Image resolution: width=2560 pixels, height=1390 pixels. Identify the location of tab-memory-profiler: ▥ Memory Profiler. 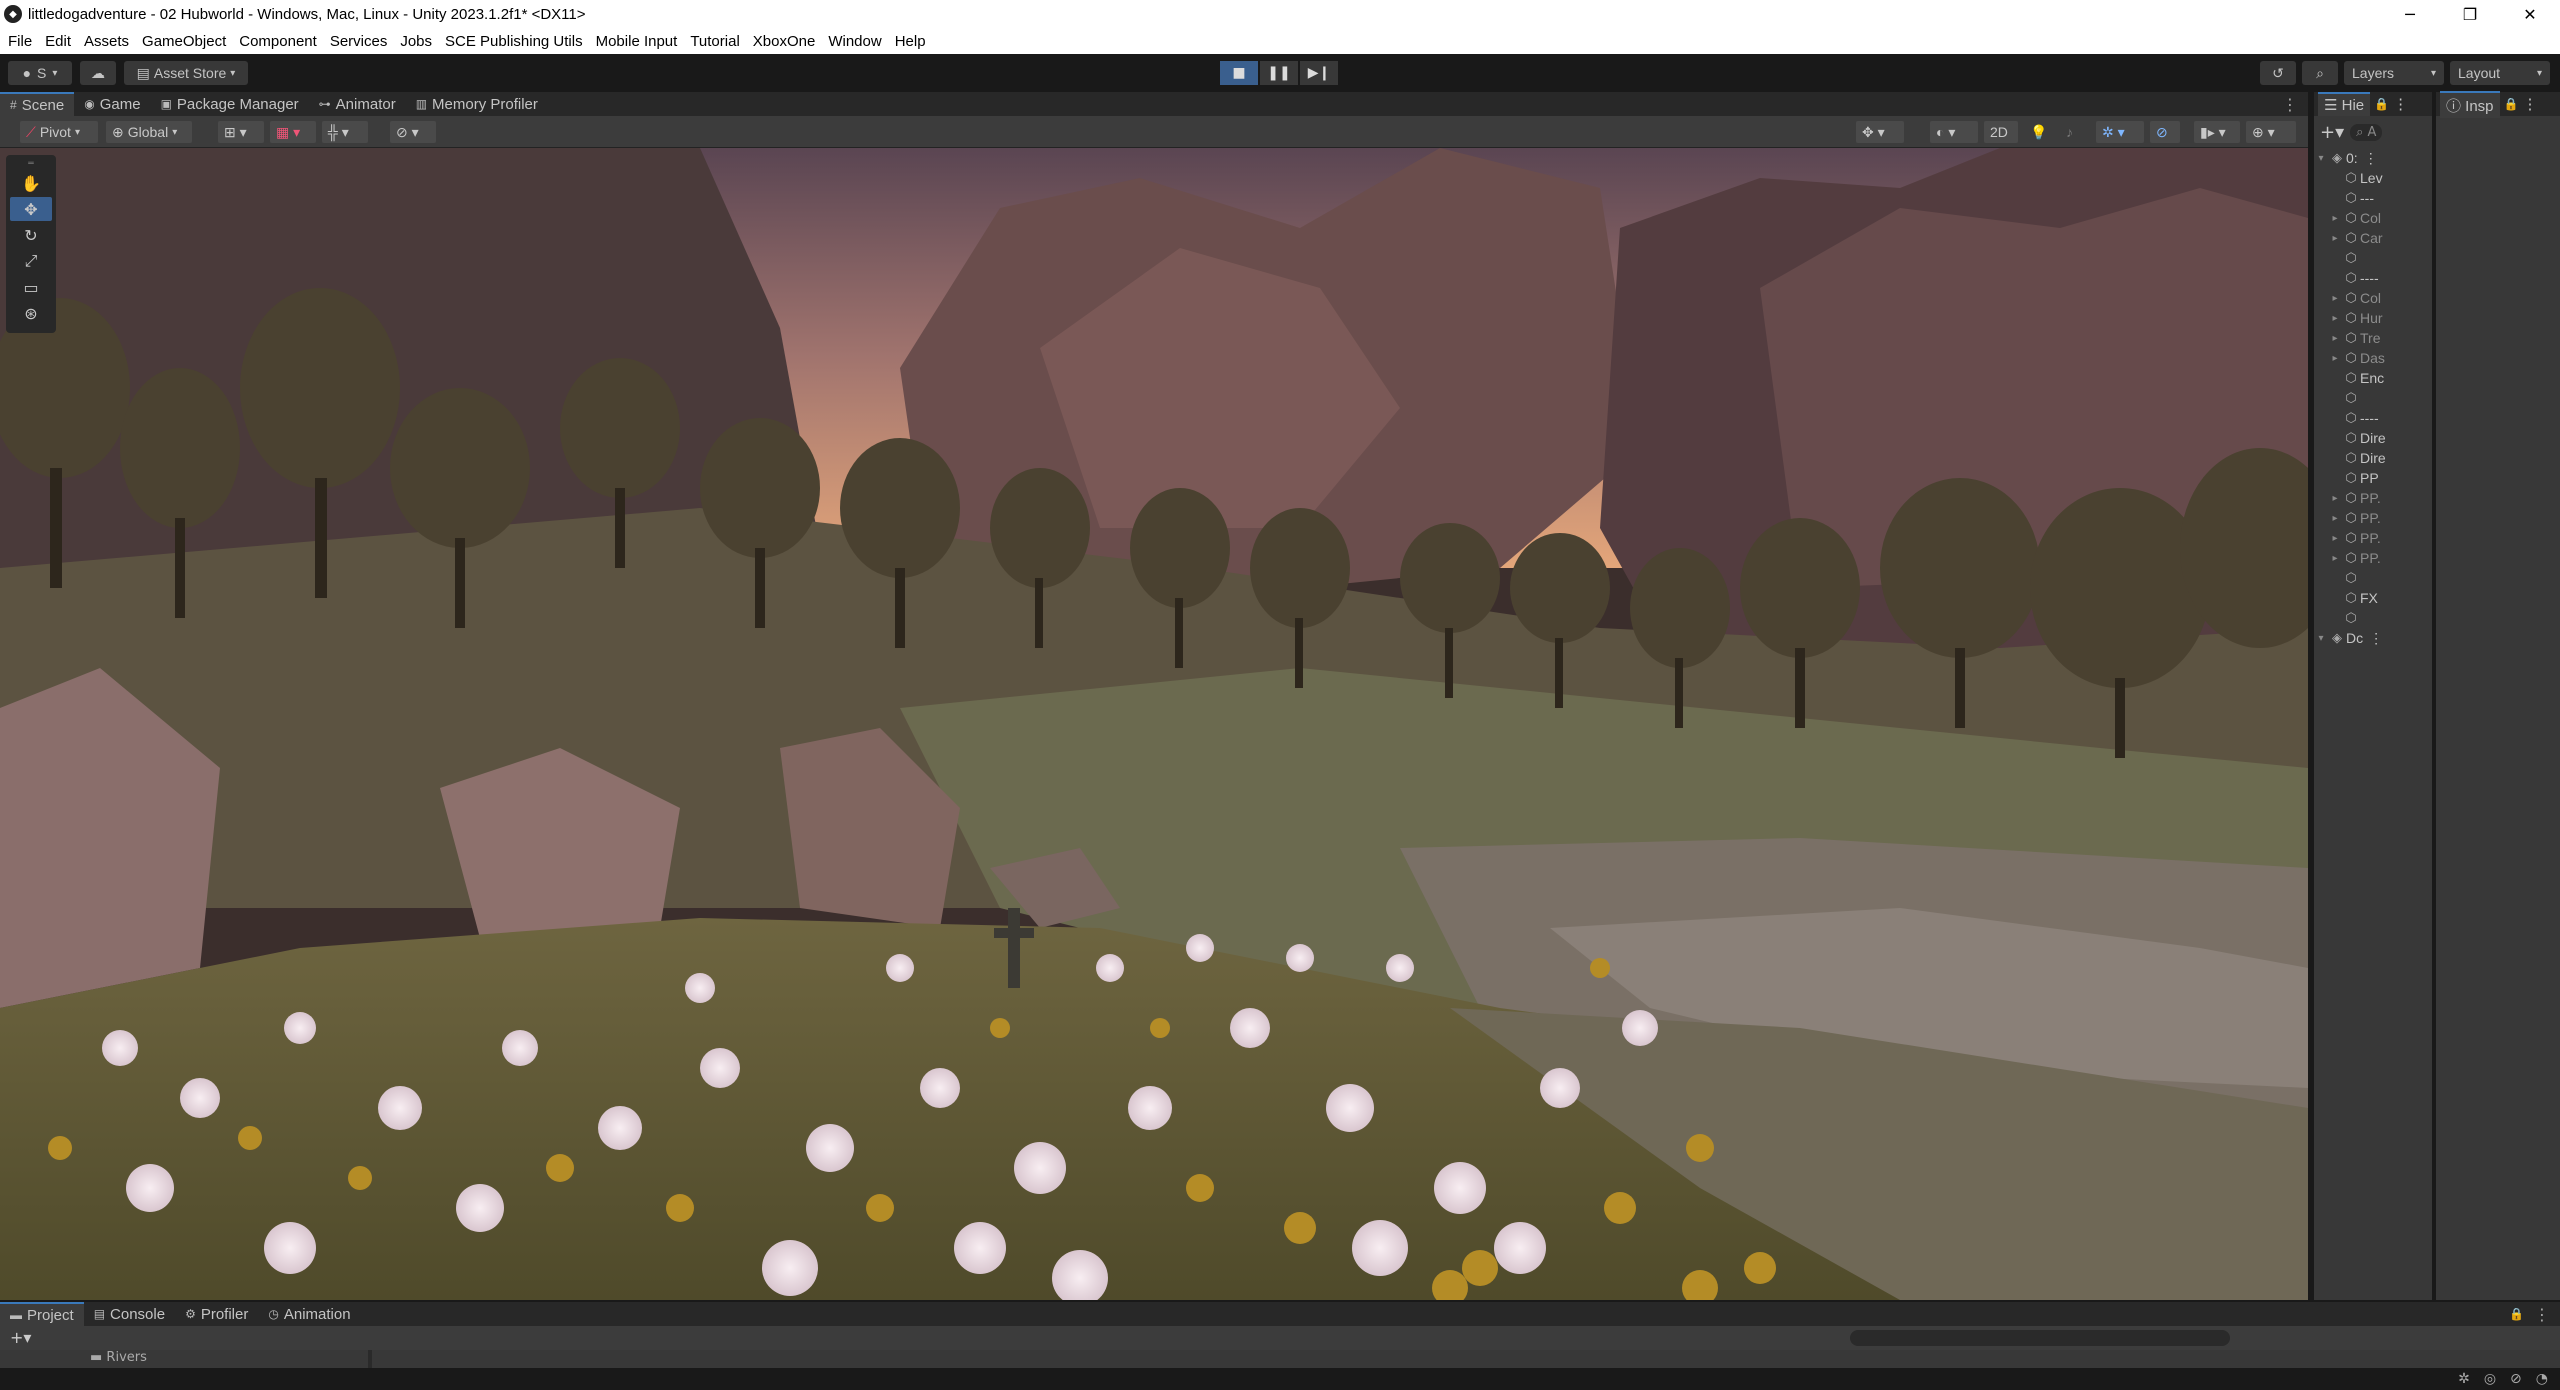
(477, 104).